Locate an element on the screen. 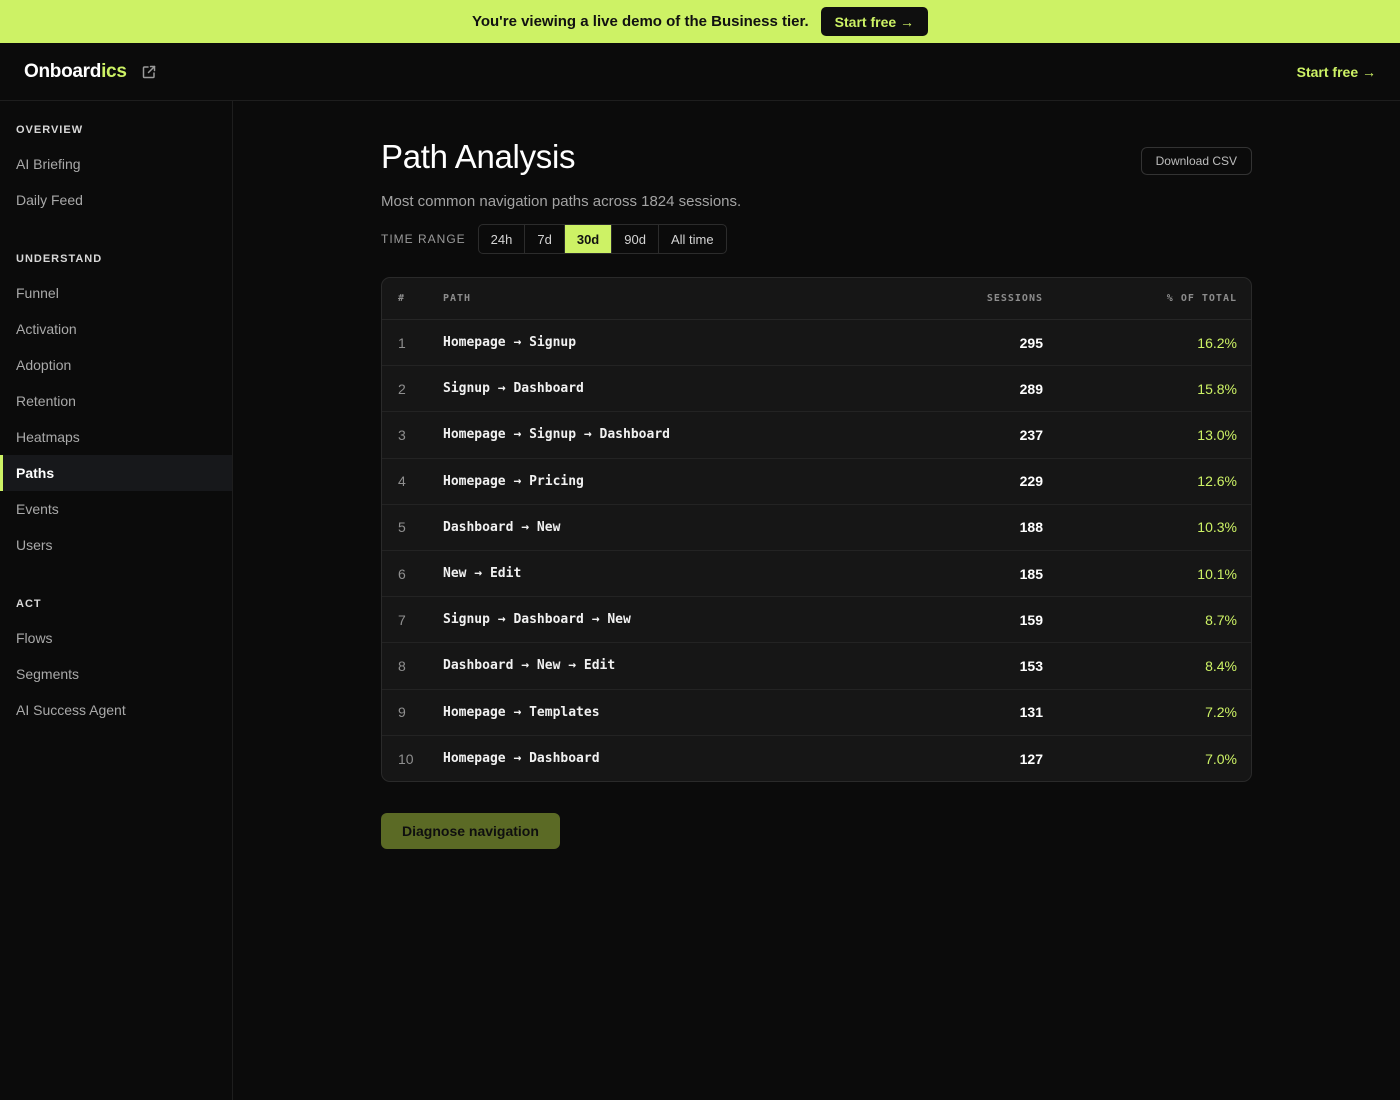 This screenshot has height=1100, width=1400. logo-accent: ics is located at coordinates (114, 71).